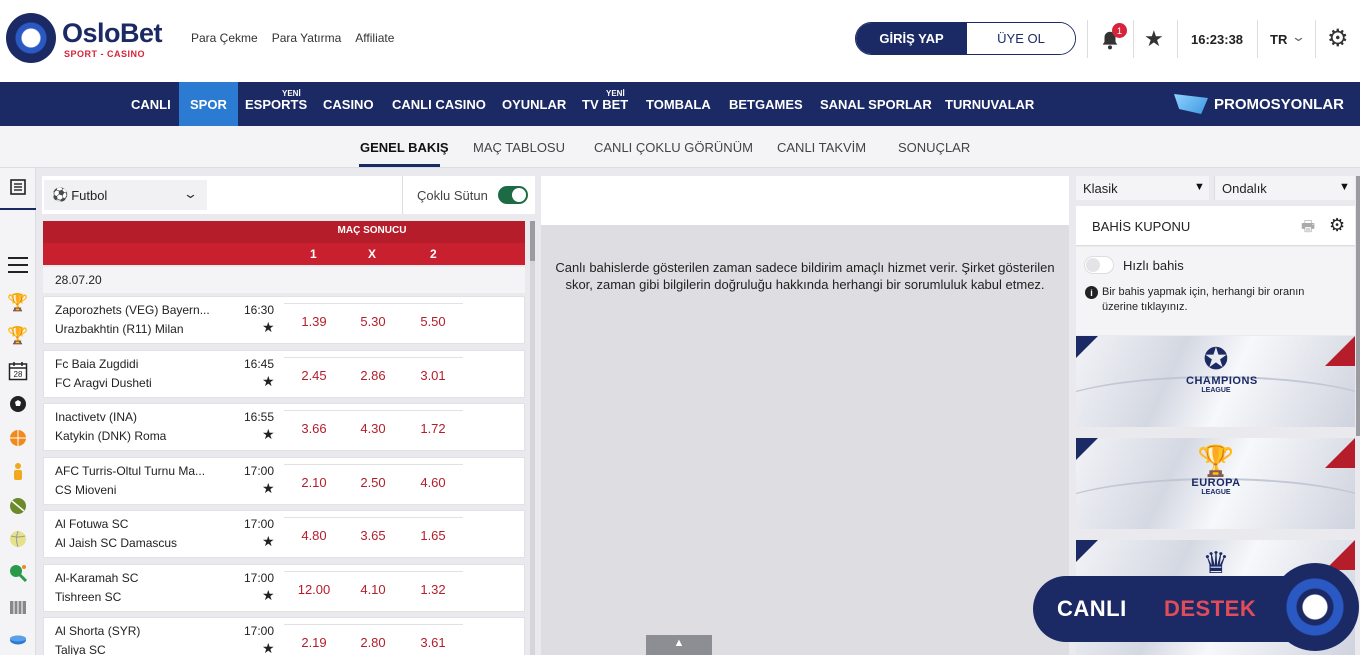  I want to click on tab-sonuclar: SONUÇLAR, so click(934, 147).